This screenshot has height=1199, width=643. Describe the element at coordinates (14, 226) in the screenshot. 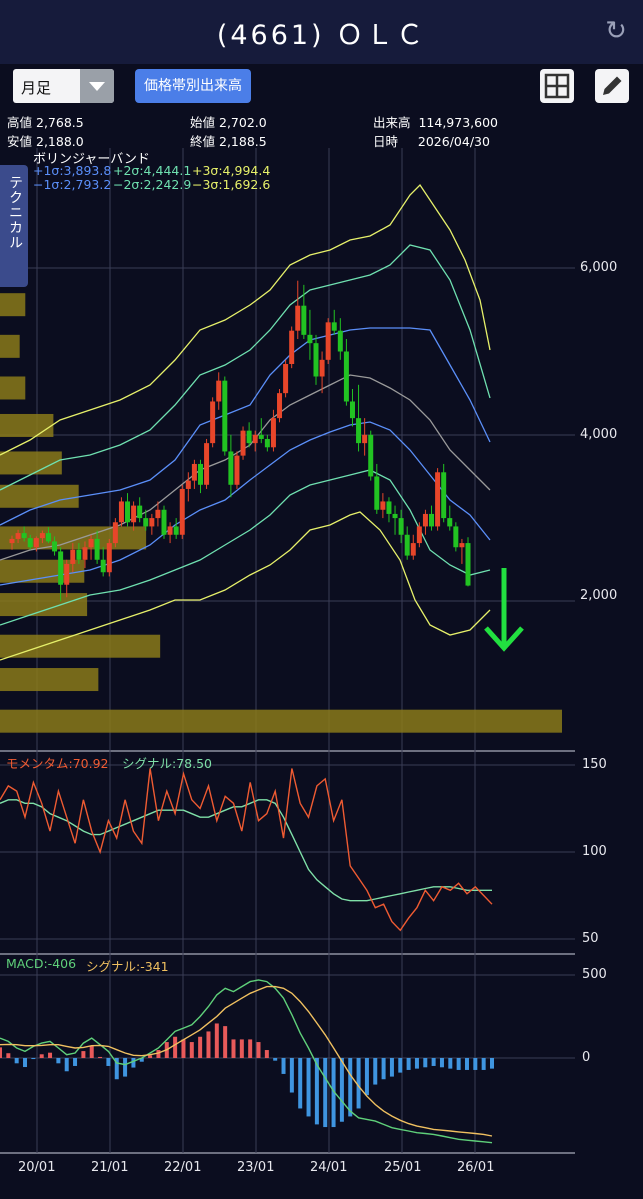

I see `technical-tab: テクニカル` at that location.